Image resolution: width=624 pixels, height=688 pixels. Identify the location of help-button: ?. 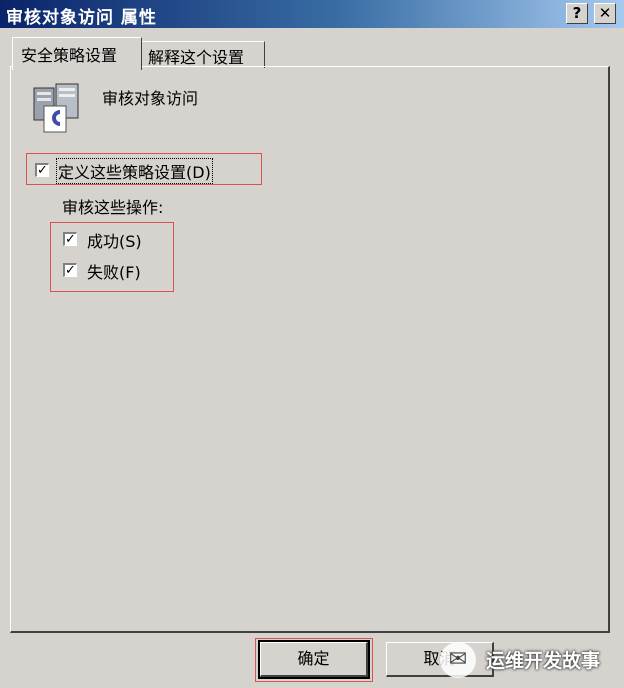
(577, 13).